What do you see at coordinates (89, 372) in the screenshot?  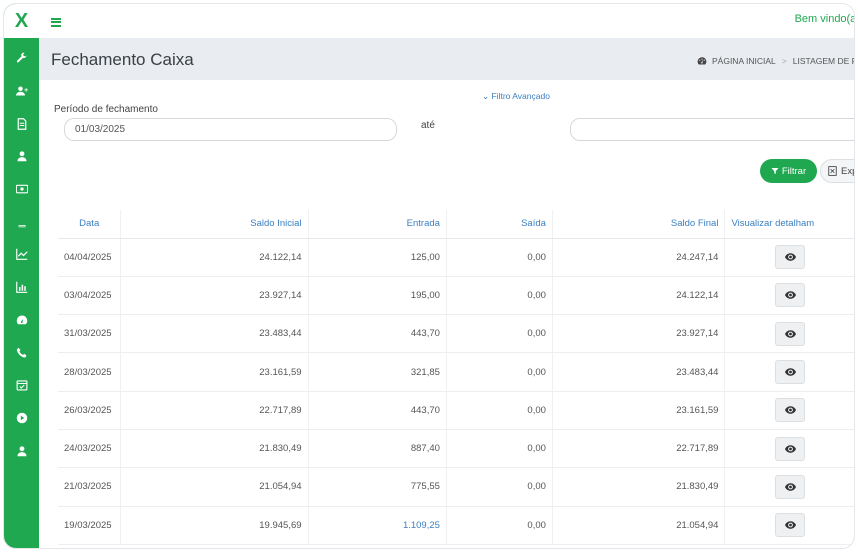 I see `cell-data: 28/03/2025` at bounding box center [89, 372].